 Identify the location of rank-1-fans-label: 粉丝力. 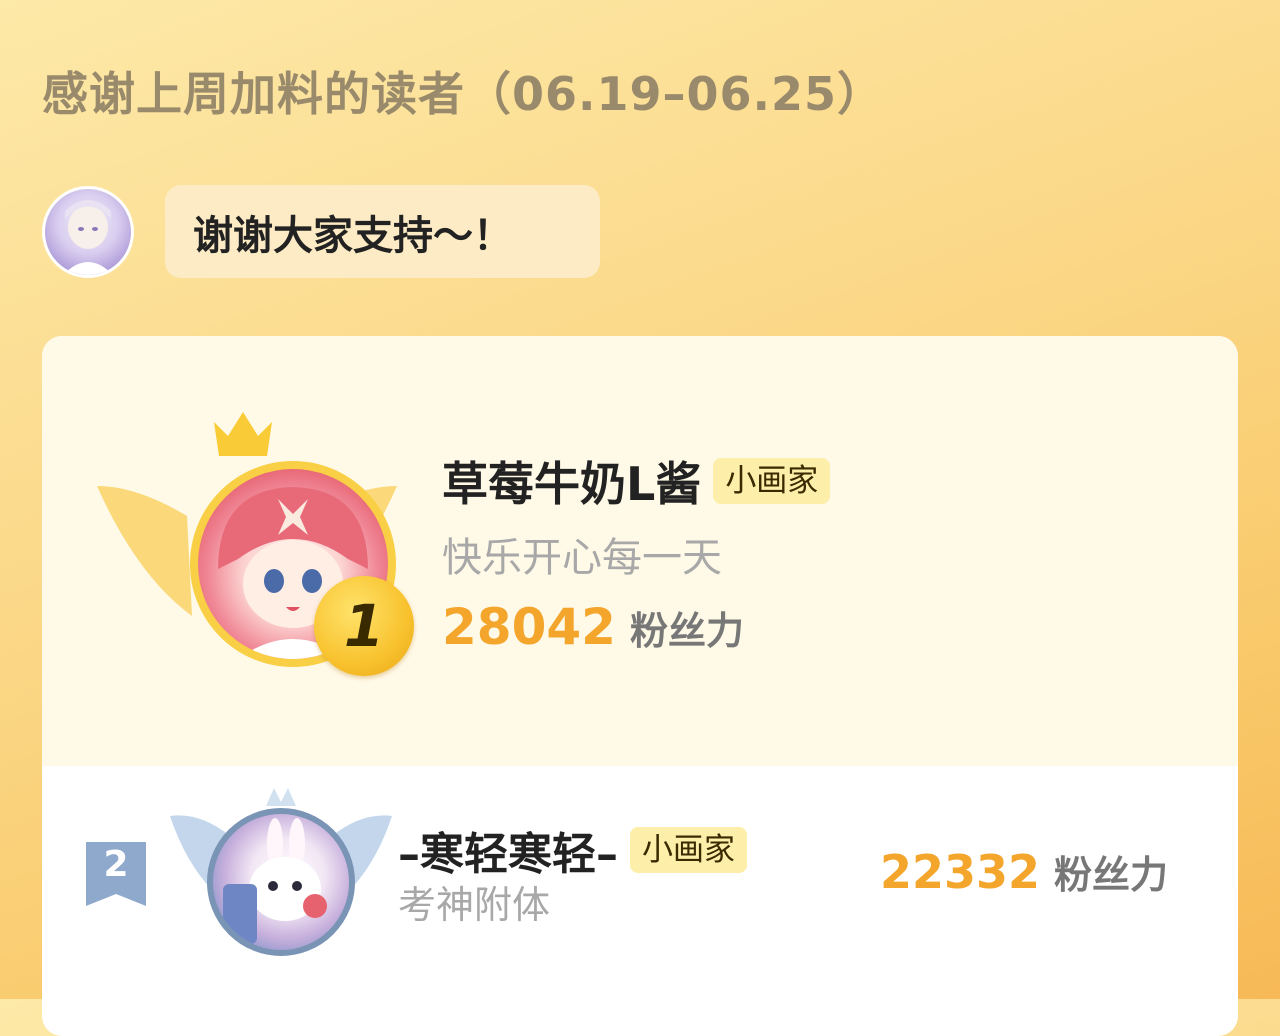
(686, 631).